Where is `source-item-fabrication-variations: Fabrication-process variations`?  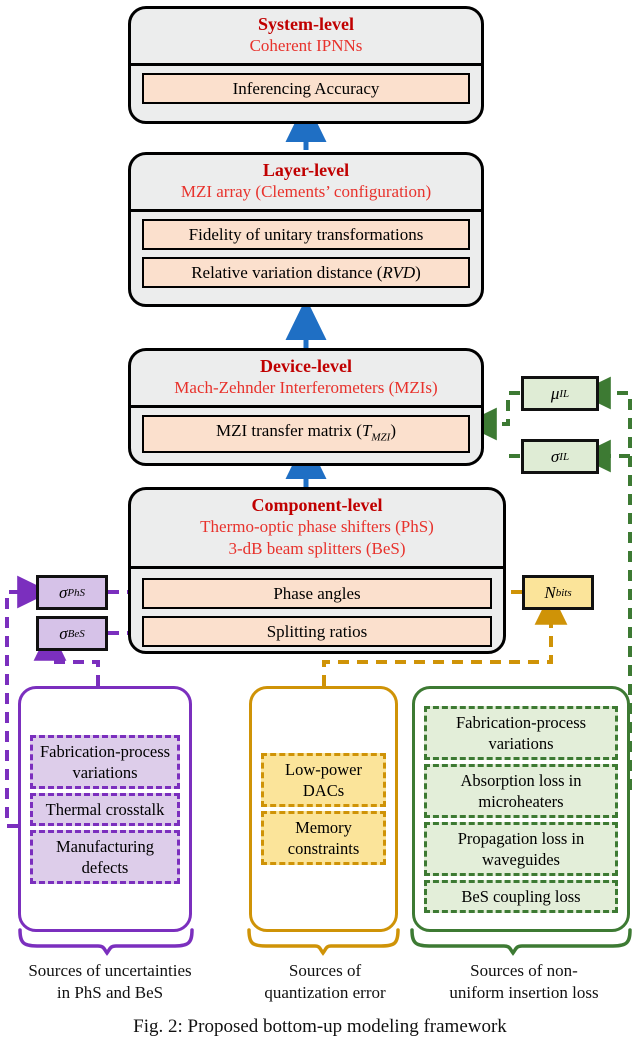 source-item-fabrication-variations: Fabrication-process variations is located at coordinates (105, 761).